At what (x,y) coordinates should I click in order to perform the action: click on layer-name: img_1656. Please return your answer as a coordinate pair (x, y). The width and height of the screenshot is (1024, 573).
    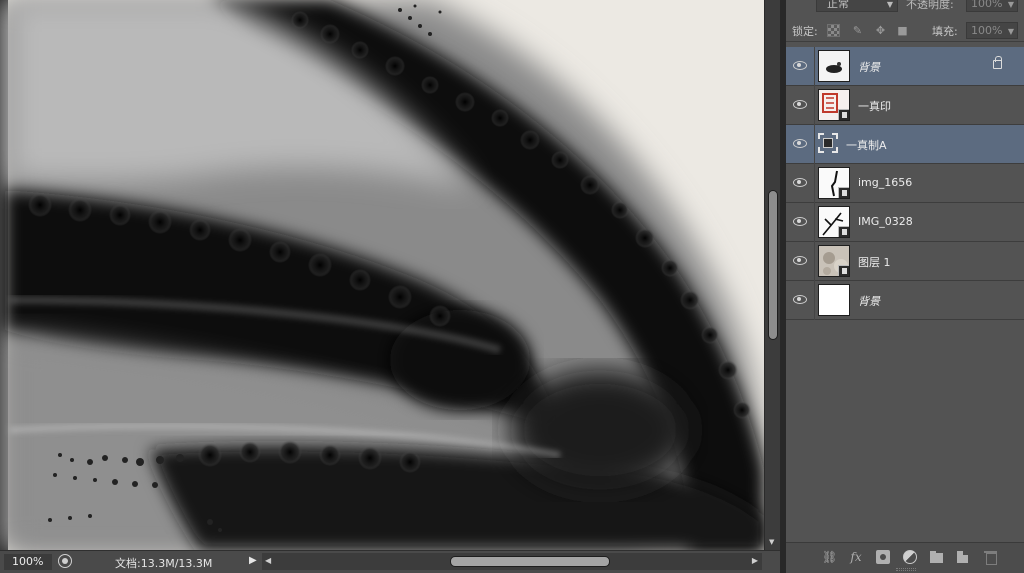
    Looking at the image, I should click on (885, 182).